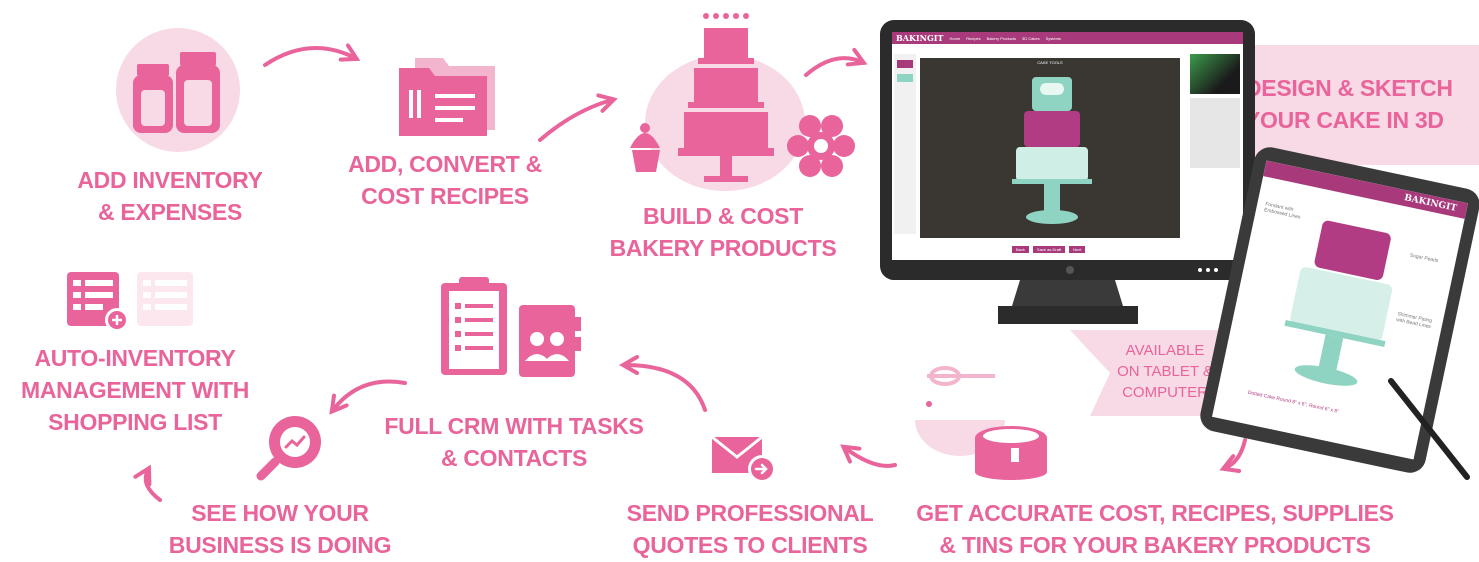  I want to click on accurate-label-line2: & TINS FOR YOUR BAKERY PRODUCTS, so click(1155, 545).